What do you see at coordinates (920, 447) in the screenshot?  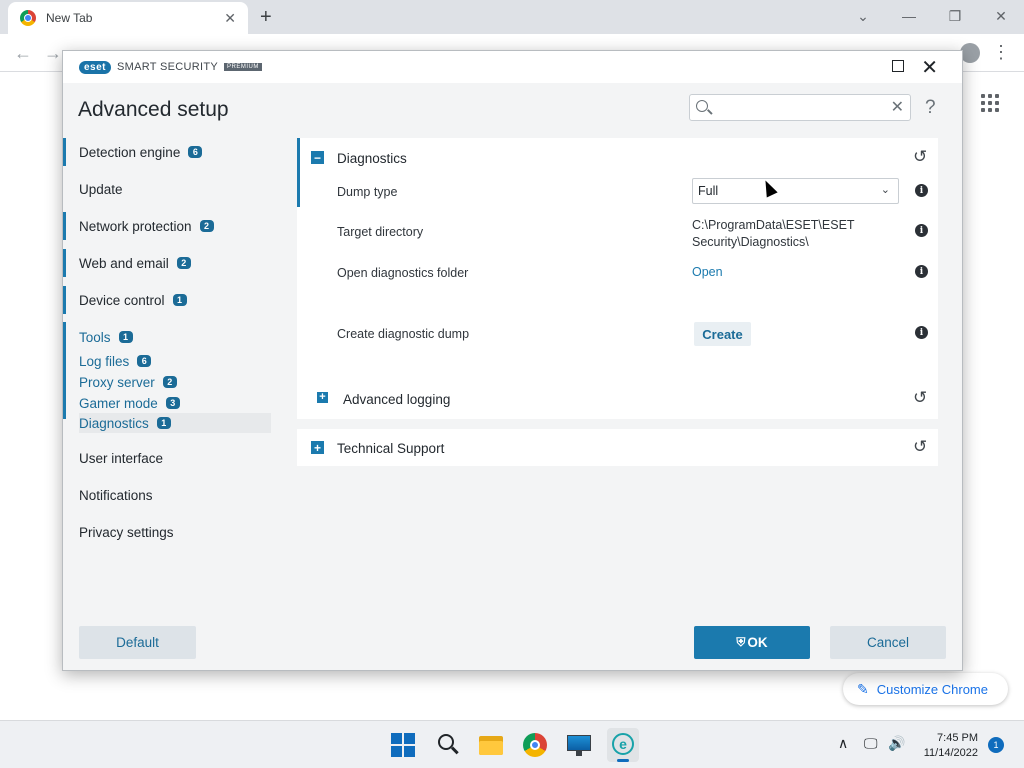 I see `reset-technical-support-icon: ↺` at bounding box center [920, 447].